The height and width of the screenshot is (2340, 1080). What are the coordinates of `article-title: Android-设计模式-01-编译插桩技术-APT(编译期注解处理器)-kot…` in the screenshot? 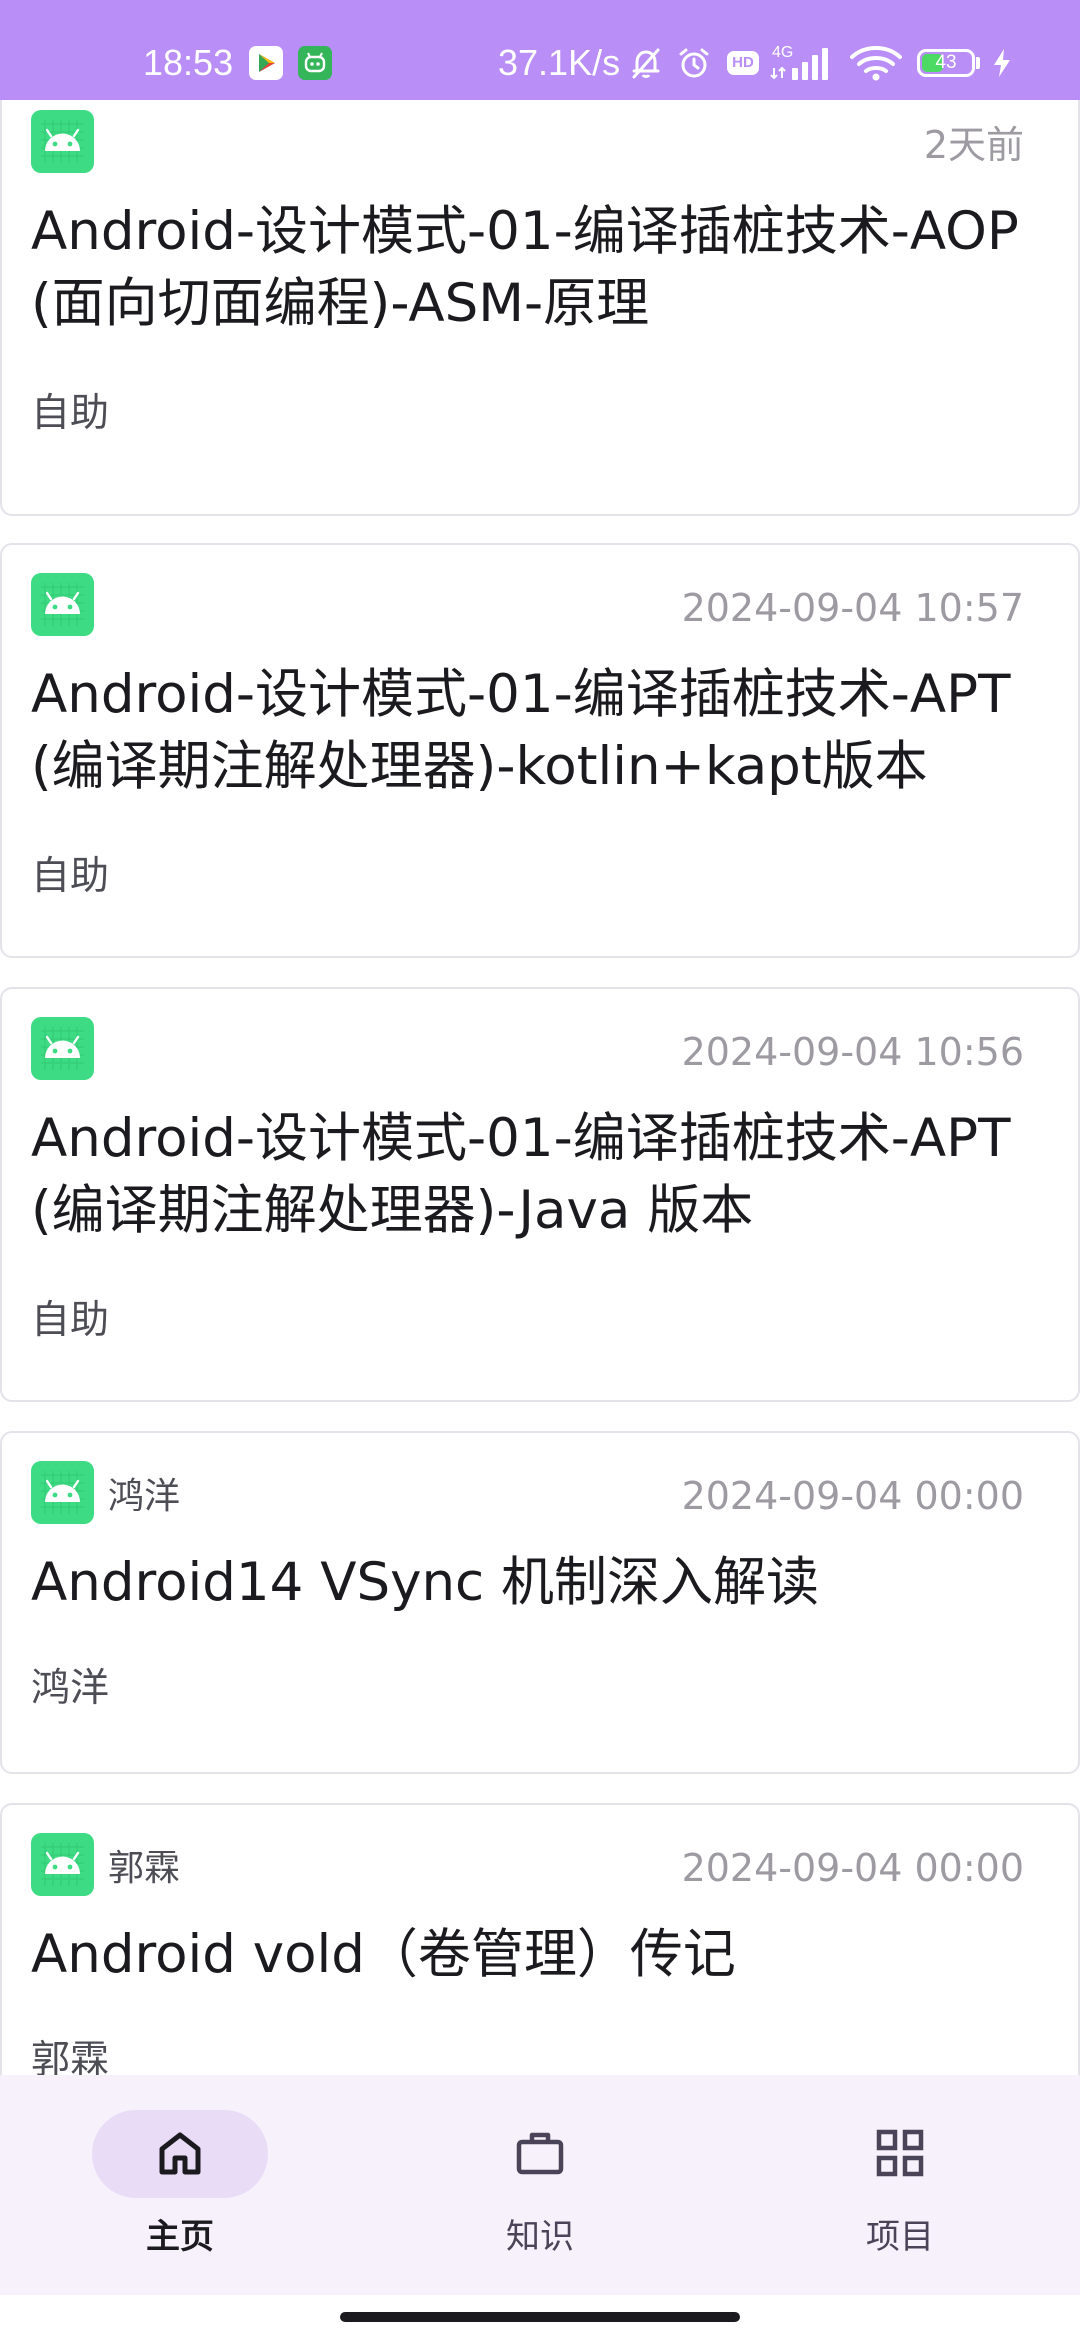 It's located at (521, 730).